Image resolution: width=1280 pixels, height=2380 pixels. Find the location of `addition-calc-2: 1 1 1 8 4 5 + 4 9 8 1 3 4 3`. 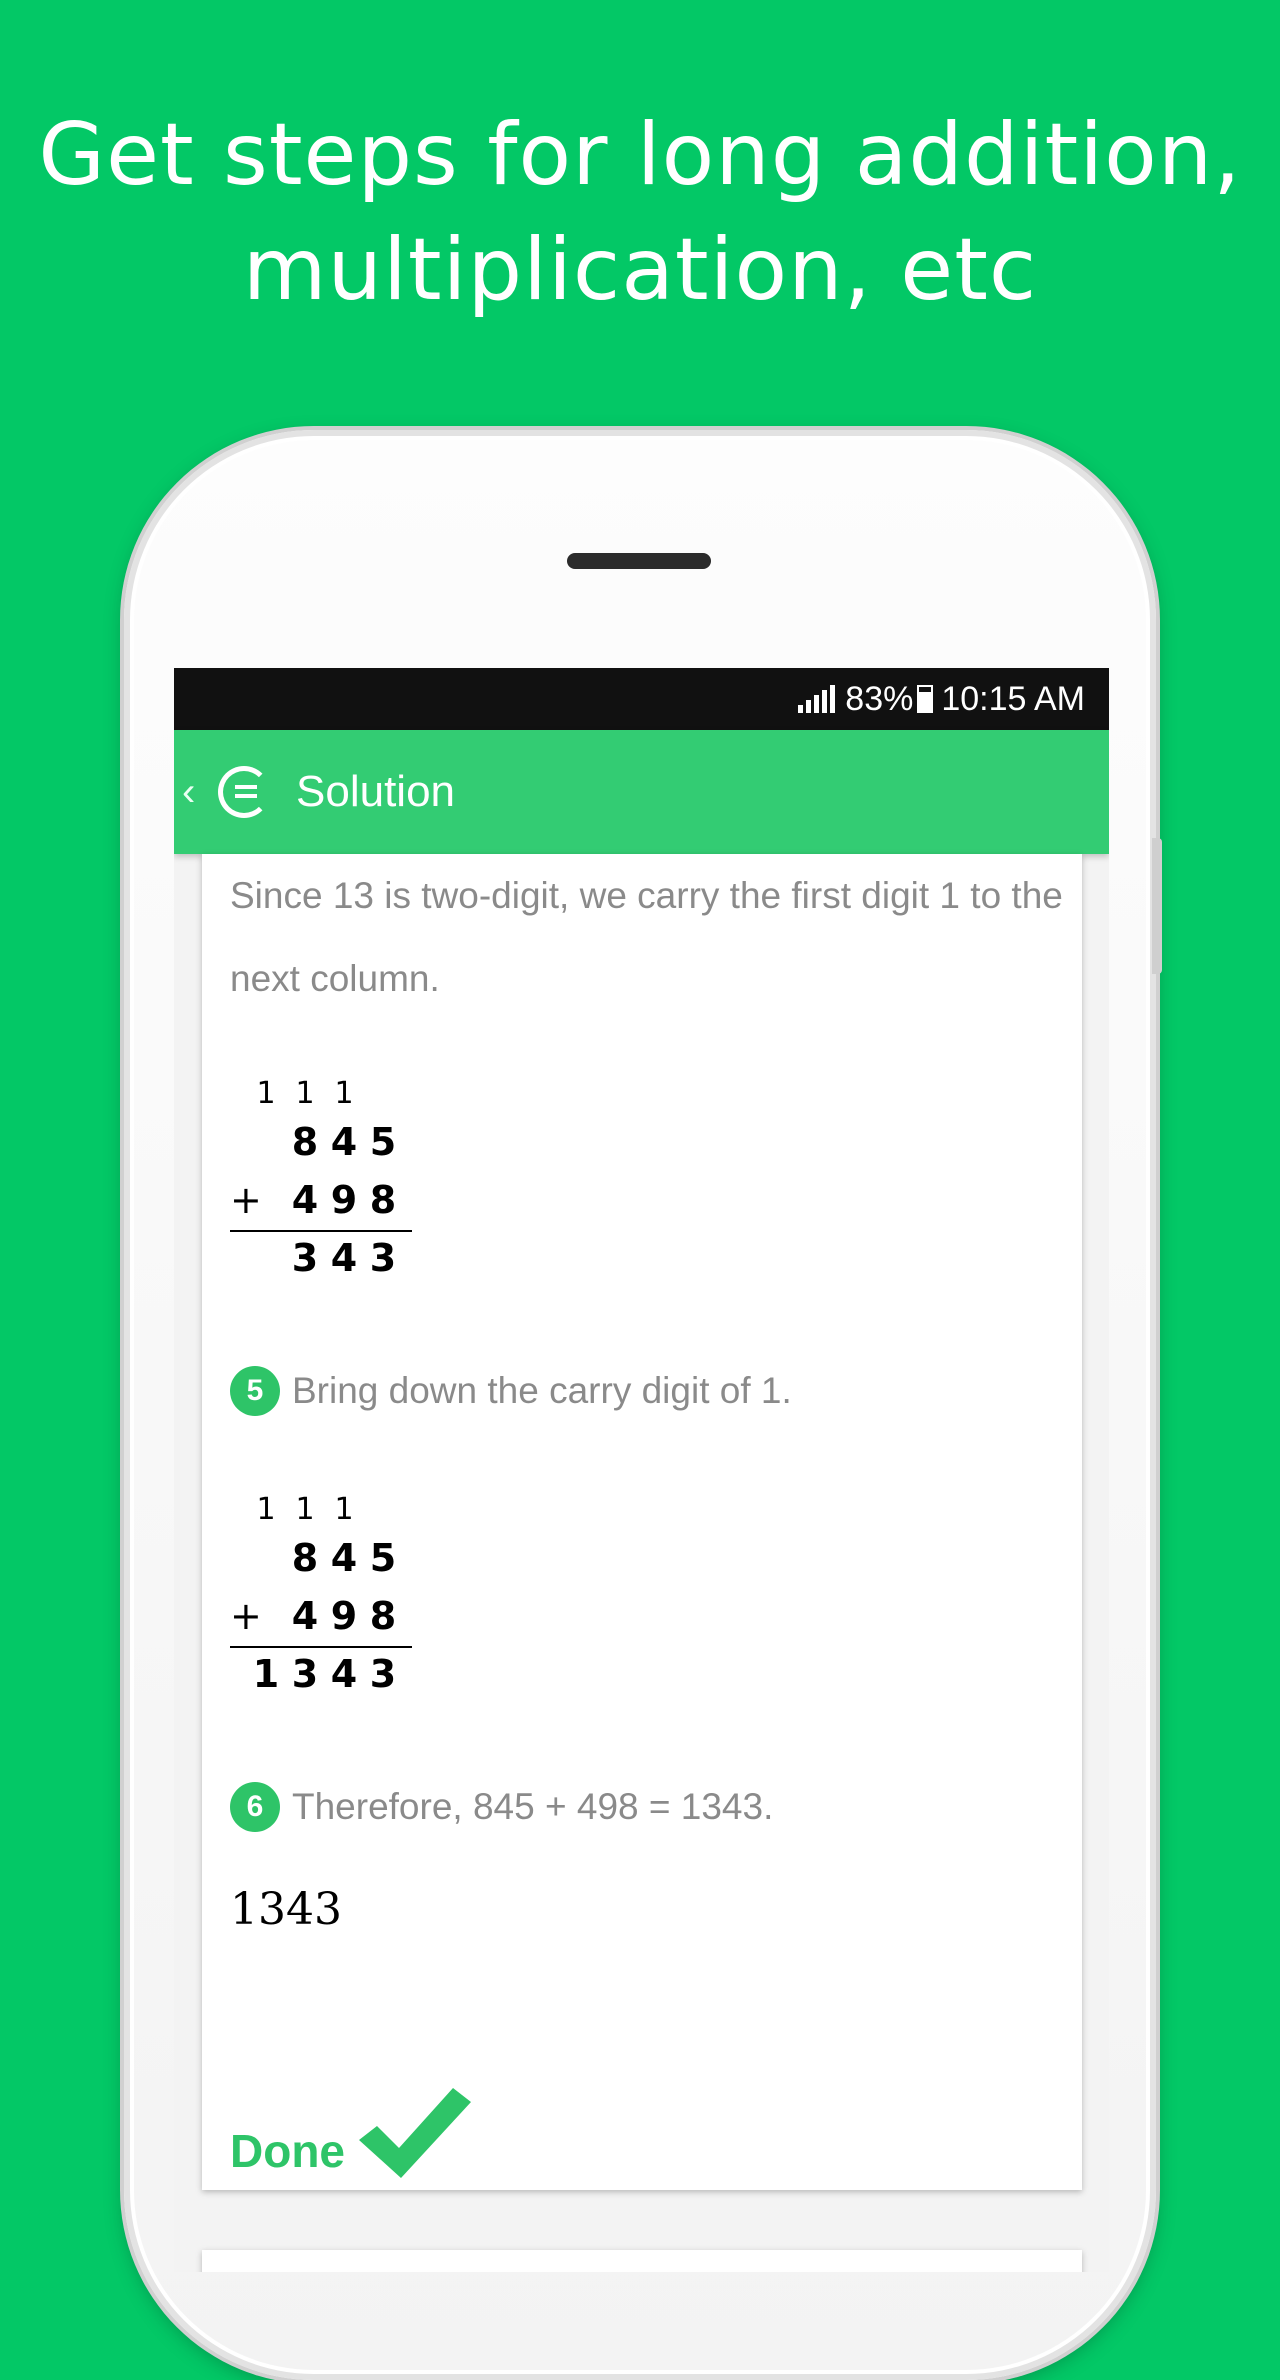

addition-calc-2: 1 1 1 8 4 5 + 4 9 8 1 3 4 3 is located at coordinates (330, 1592).